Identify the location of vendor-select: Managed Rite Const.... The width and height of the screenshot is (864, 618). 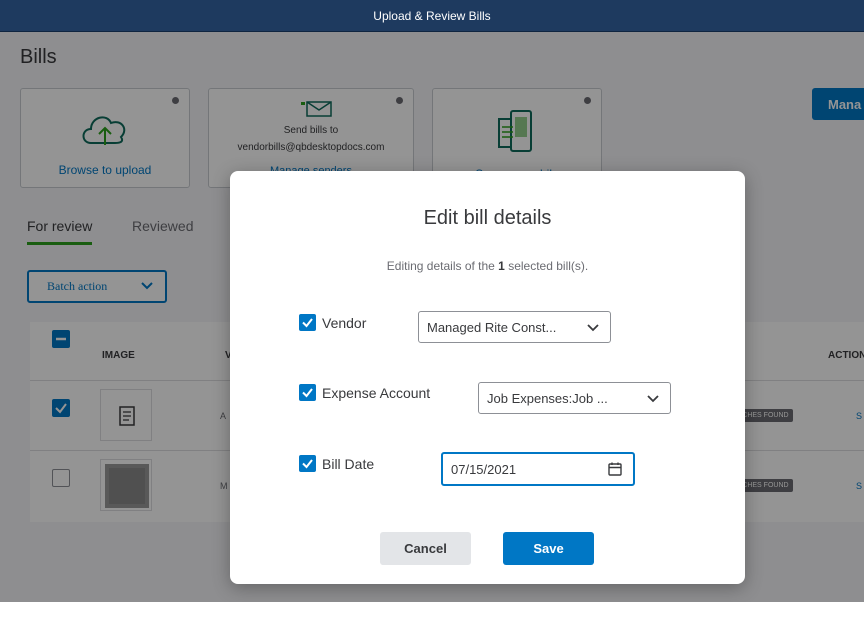
(514, 327).